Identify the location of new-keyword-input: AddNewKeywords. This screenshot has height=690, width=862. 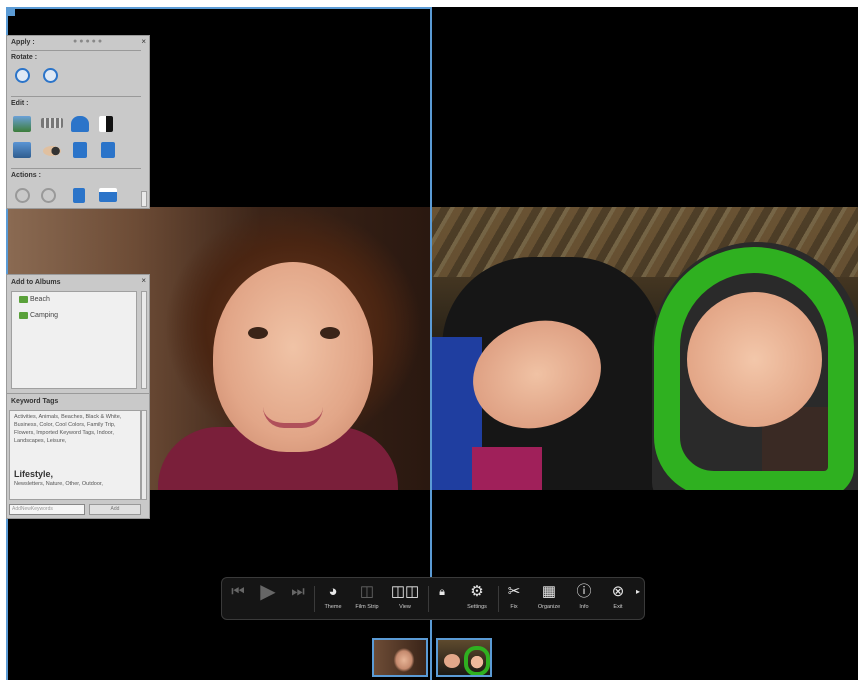
(47, 509).